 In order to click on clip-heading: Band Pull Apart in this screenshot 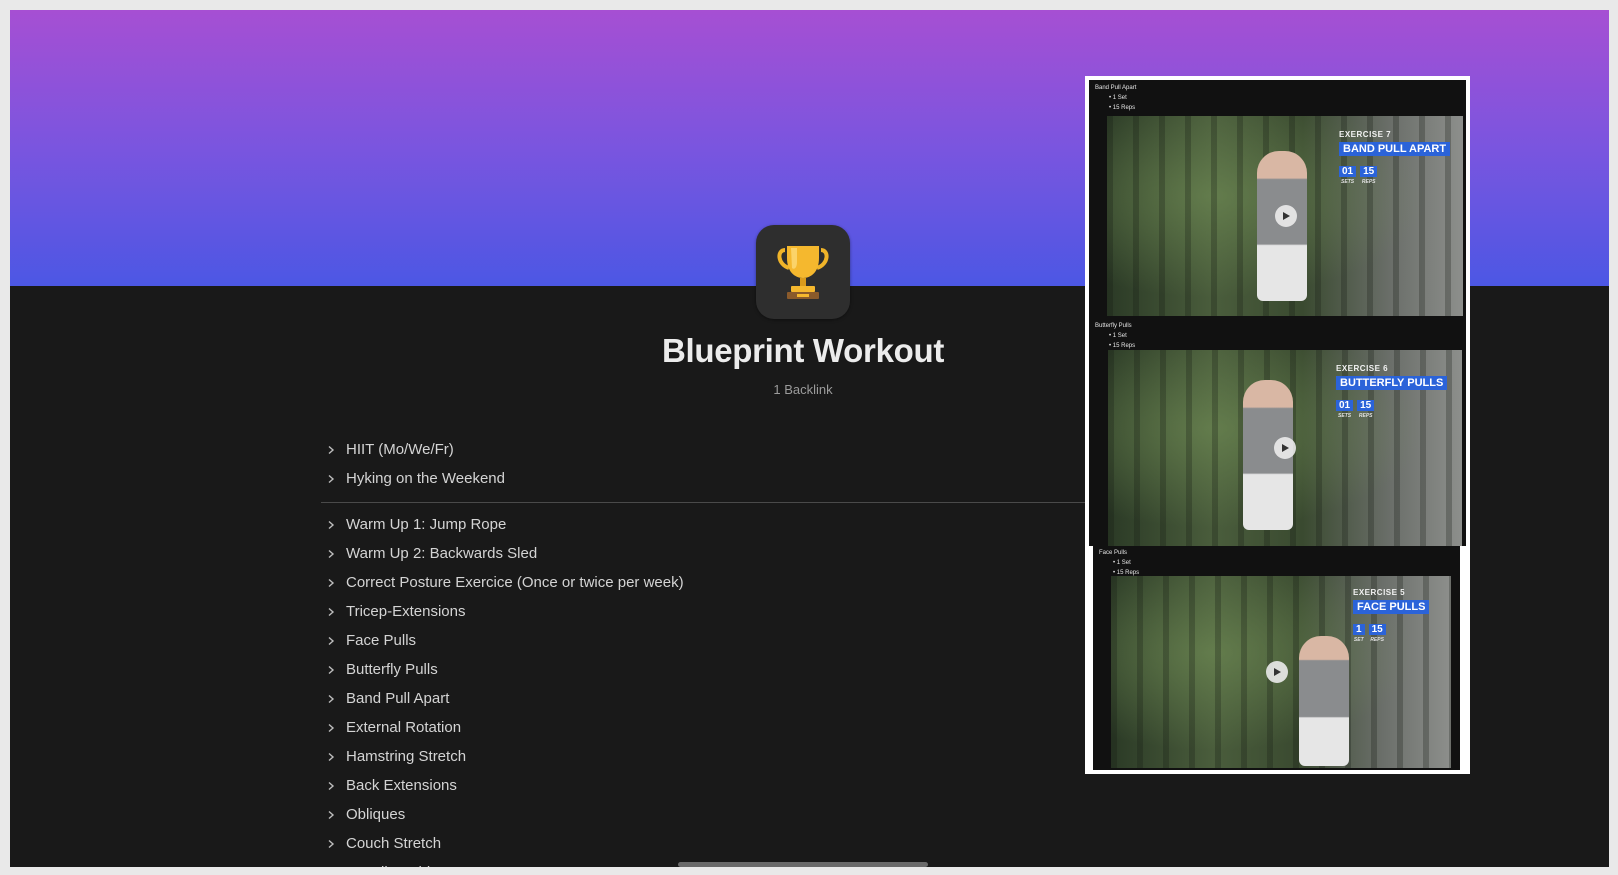, I will do `click(1116, 88)`.